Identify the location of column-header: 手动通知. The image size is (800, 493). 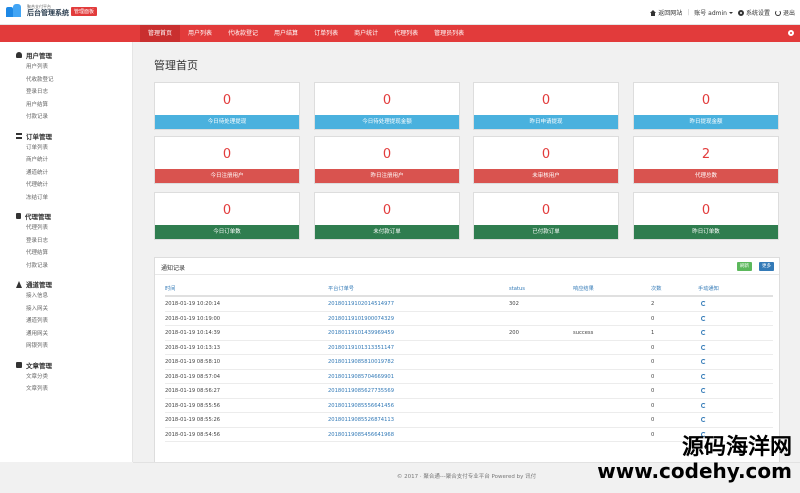
(708, 289).